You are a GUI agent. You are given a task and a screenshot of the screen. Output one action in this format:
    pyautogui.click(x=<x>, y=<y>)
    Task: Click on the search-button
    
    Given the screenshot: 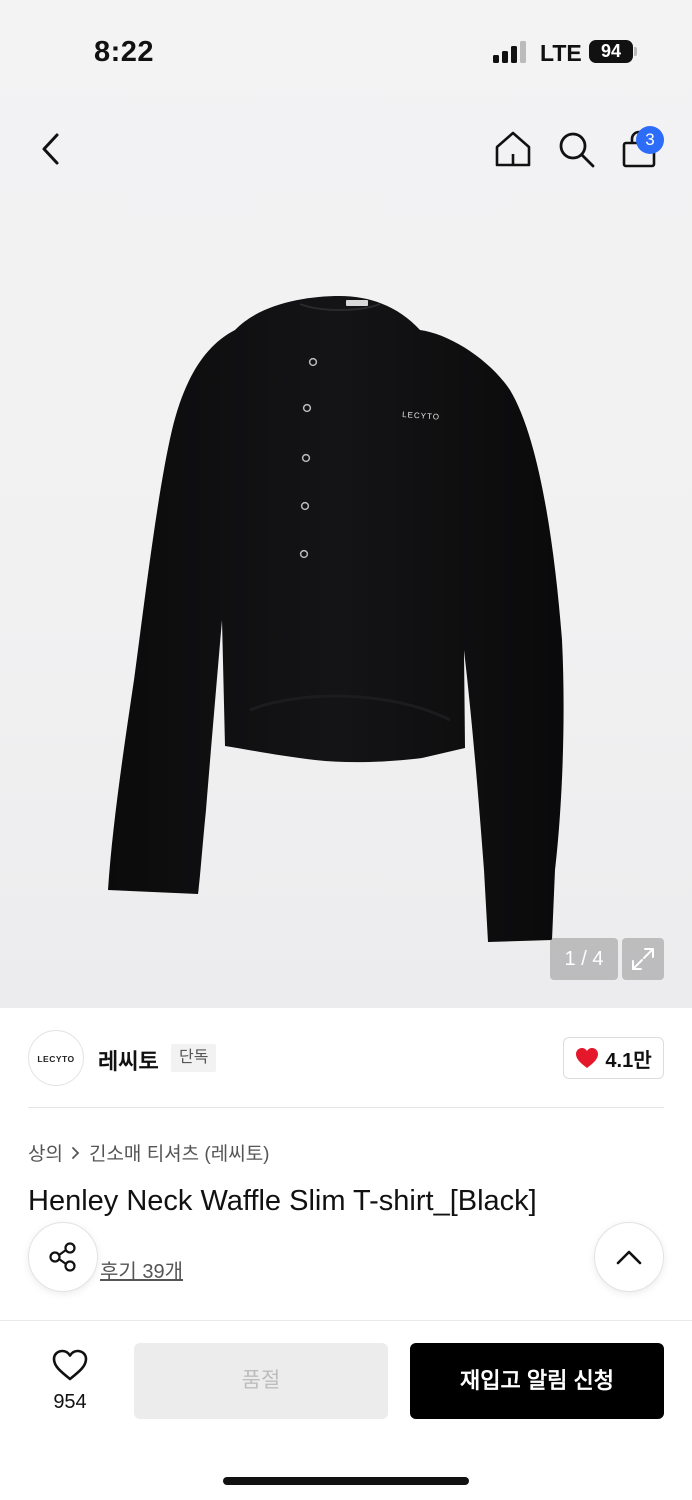 What is the action you would take?
    pyautogui.click(x=576, y=149)
    